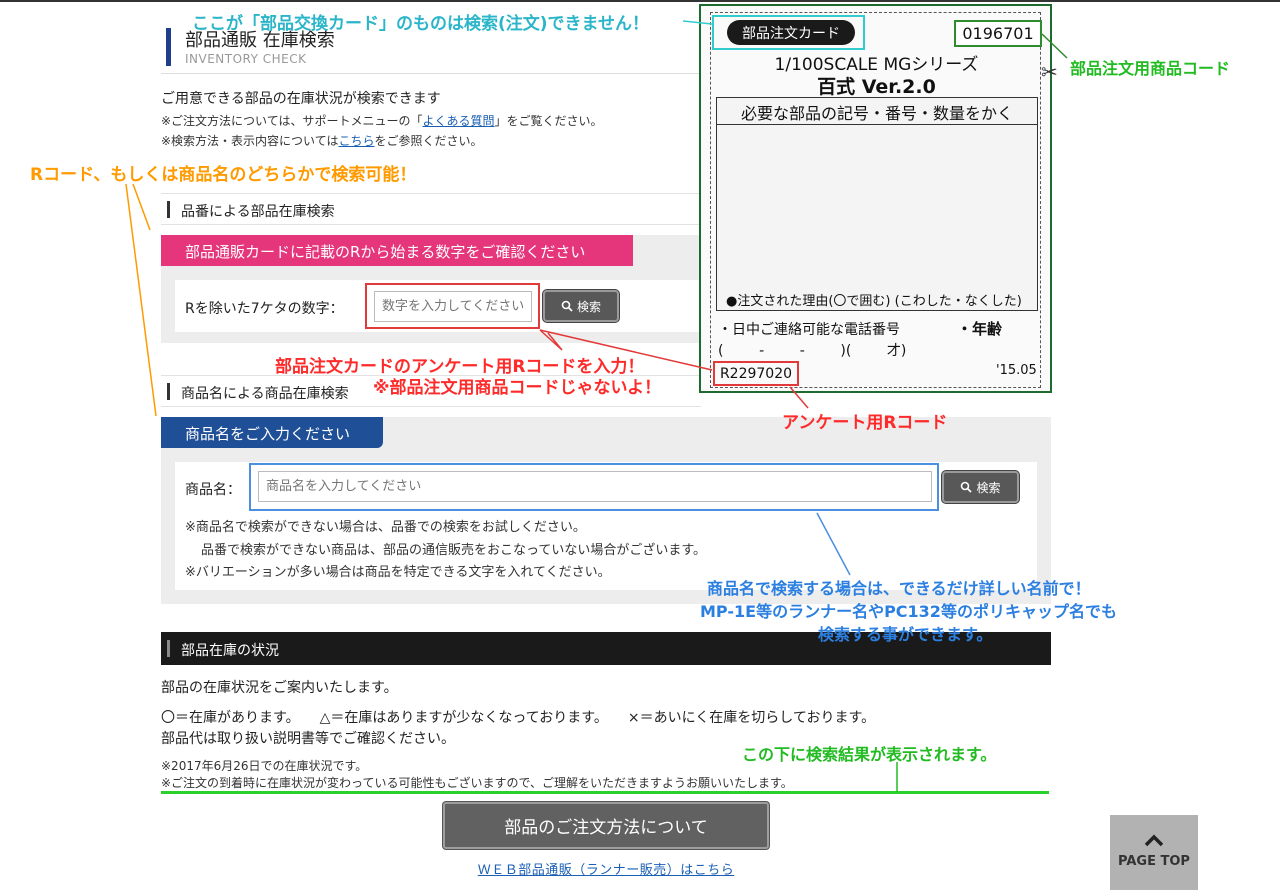  What do you see at coordinates (869, 754) in the screenshot?
I see `annotation-results-below: この下に検索結果が表示されます。` at bounding box center [869, 754].